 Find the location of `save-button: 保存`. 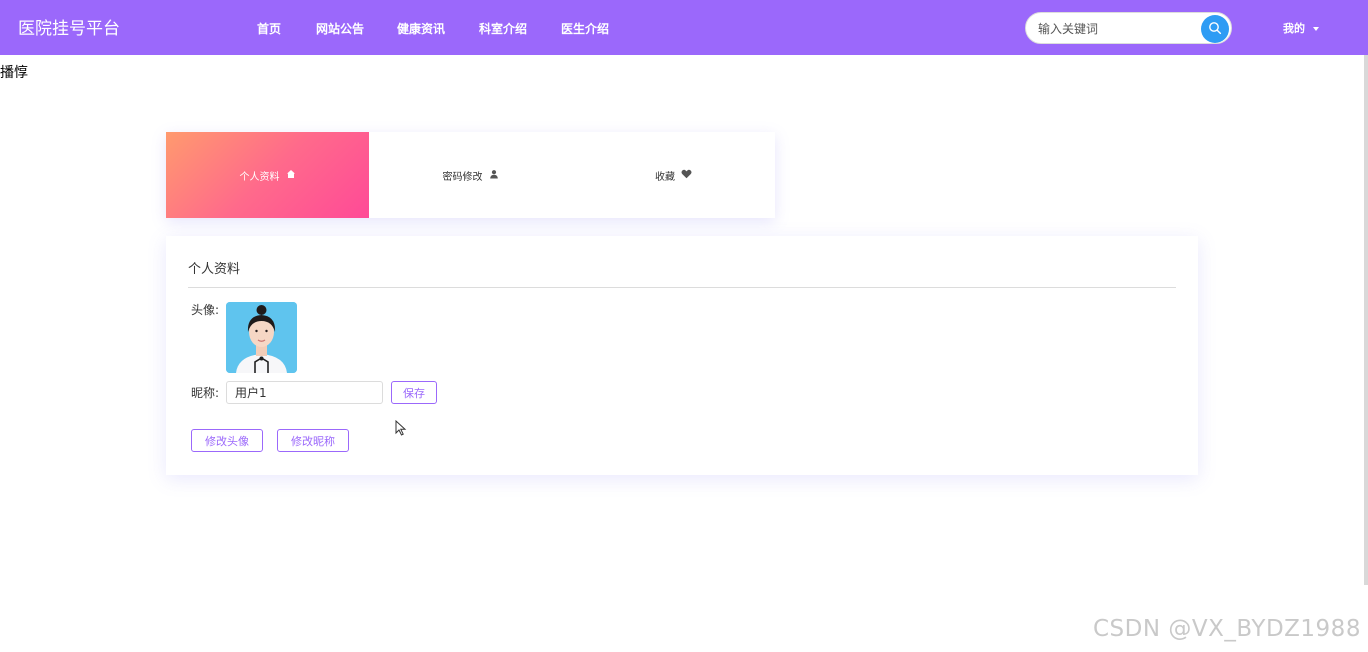

save-button: 保存 is located at coordinates (414, 392).